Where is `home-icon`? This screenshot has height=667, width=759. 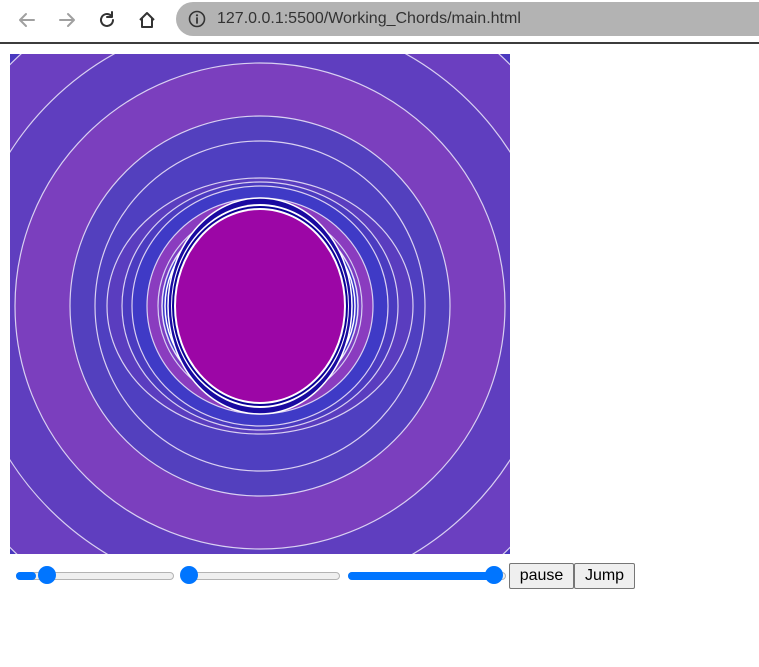 home-icon is located at coordinates (147, 20).